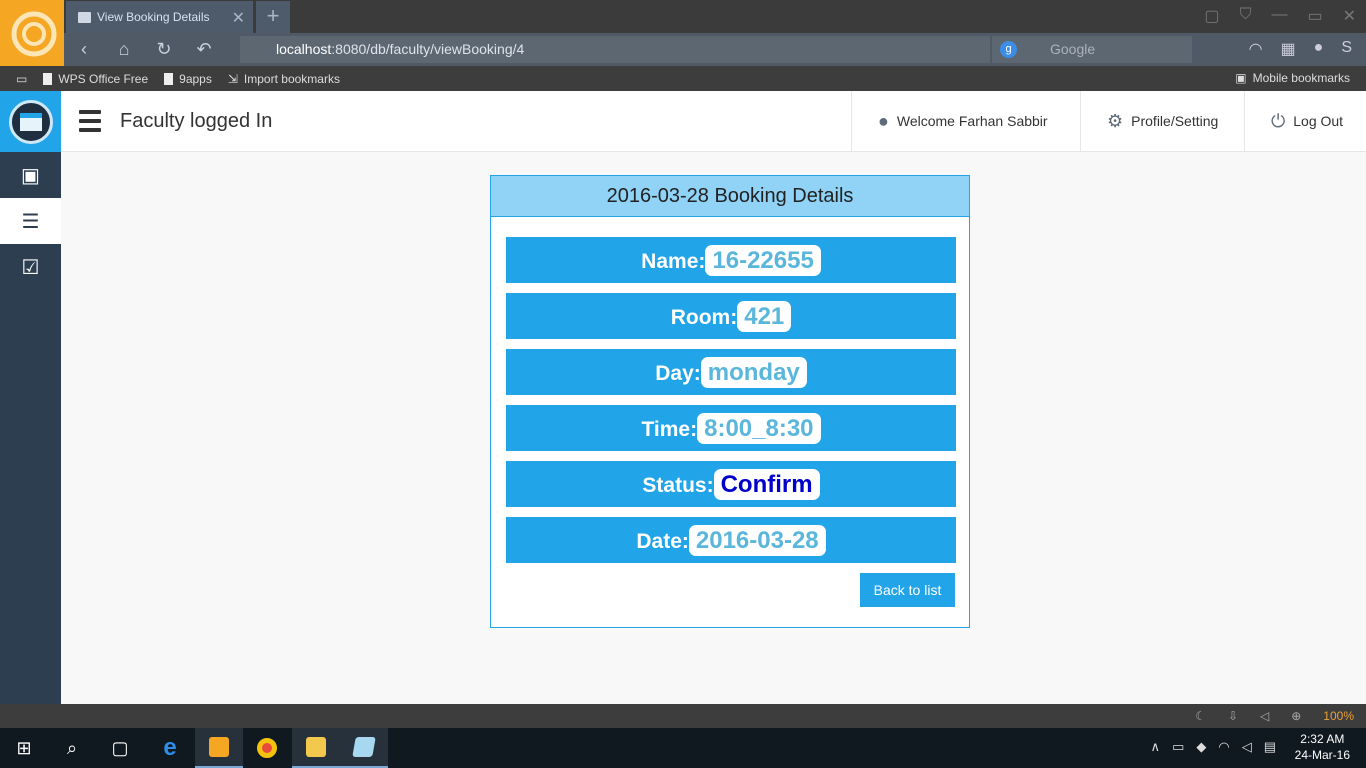 This screenshot has width=1366, height=768. Describe the element at coordinates (196, 121) in the screenshot. I see `page-title: Faculty logged In` at that location.